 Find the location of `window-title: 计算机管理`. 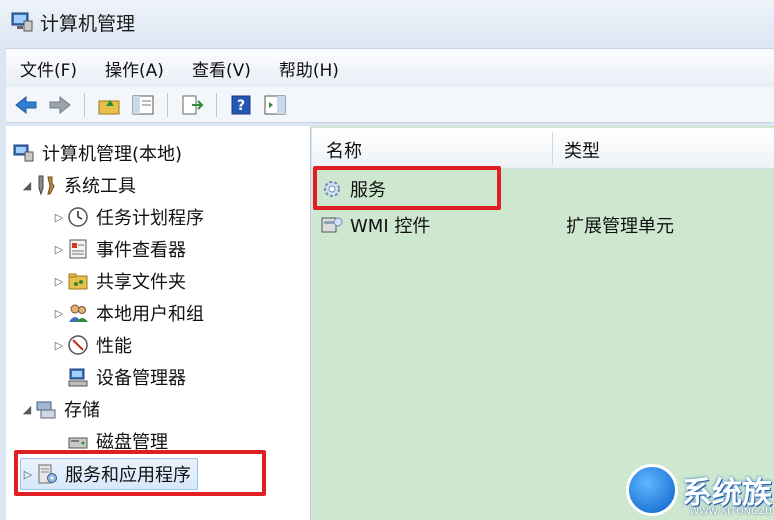

window-title: 计算机管理 is located at coordinates (88, 23).